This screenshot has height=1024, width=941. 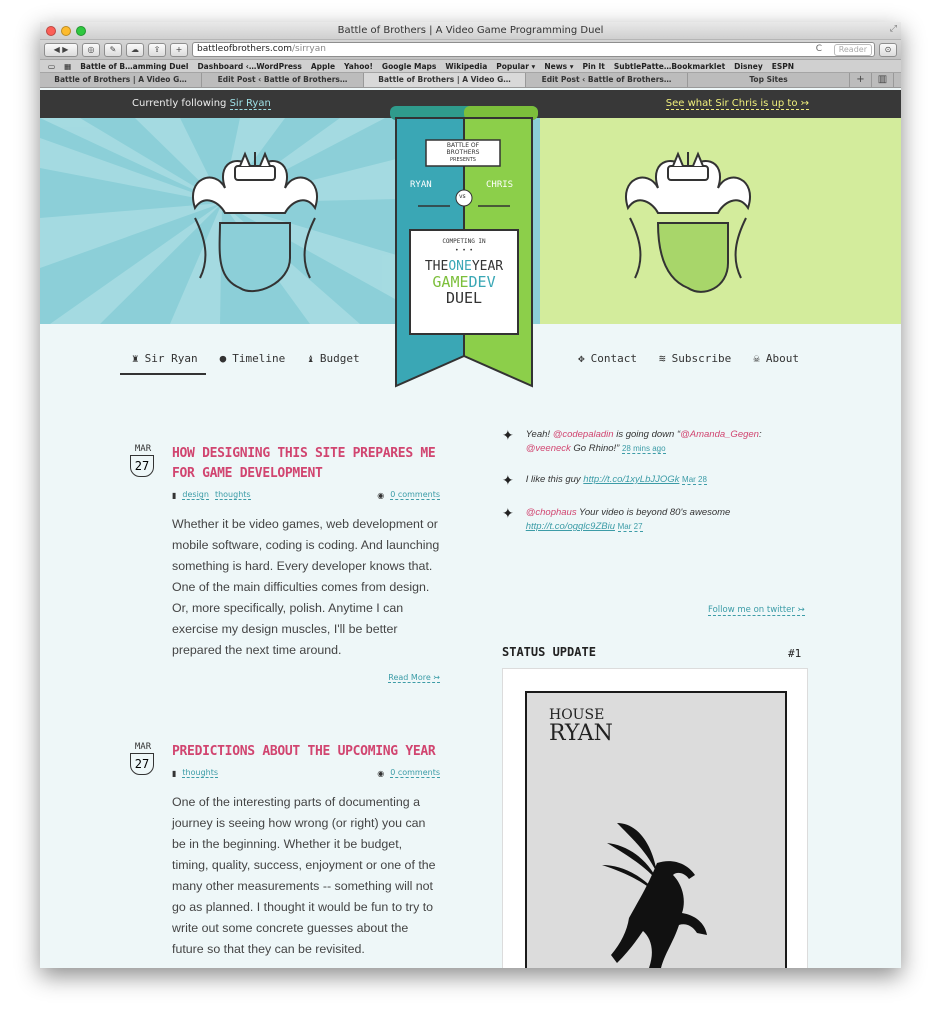 What do you see at coordinates (662, 358) in the screenshot?
I see `rss-icon: ≋` at bounding box center [662, 358].